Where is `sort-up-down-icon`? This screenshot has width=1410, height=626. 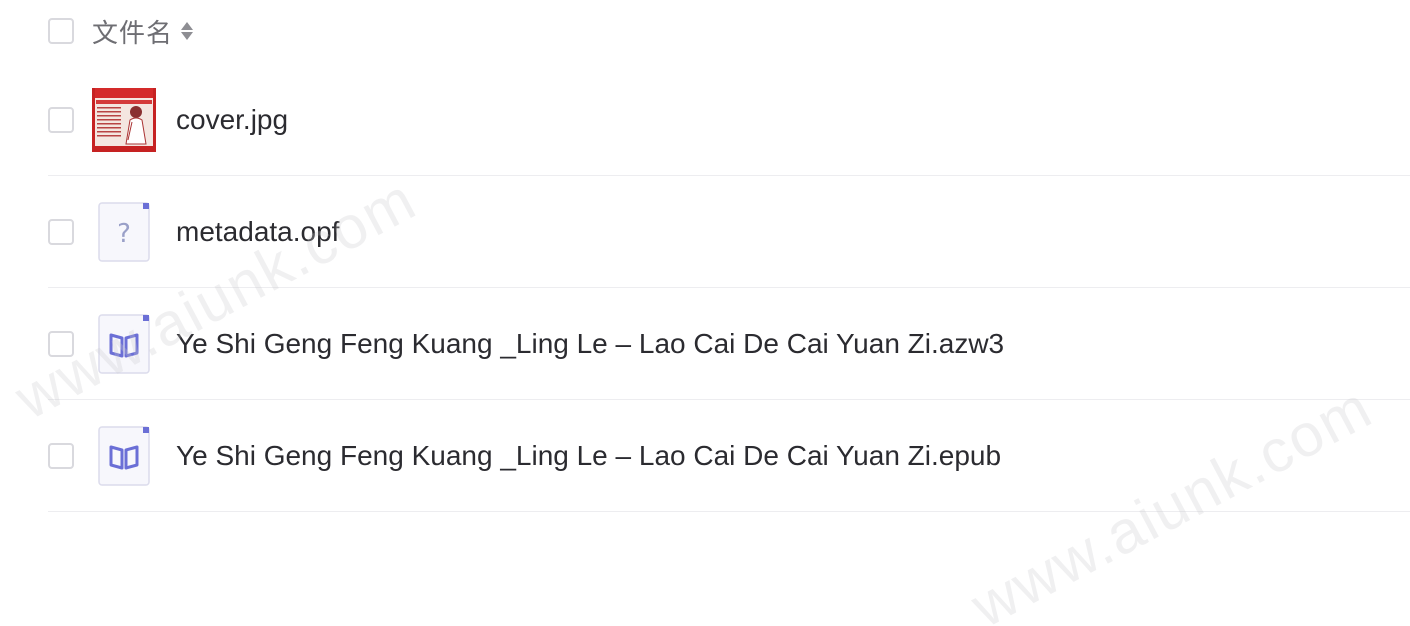
sort-up-down-icon is located at coordinates (187, 31).